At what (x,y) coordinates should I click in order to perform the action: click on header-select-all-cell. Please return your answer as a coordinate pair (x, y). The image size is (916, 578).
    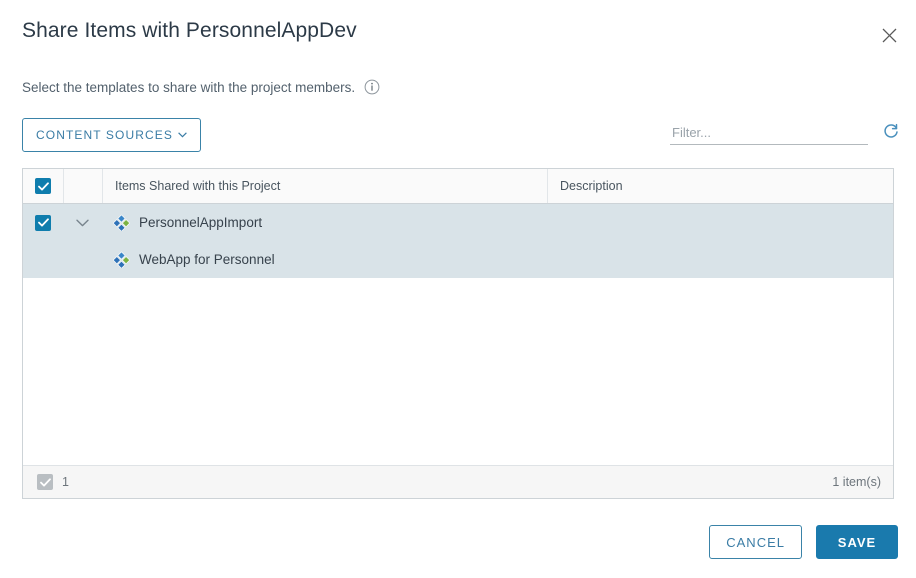
    Looking at the image, I should click on (43, 186).